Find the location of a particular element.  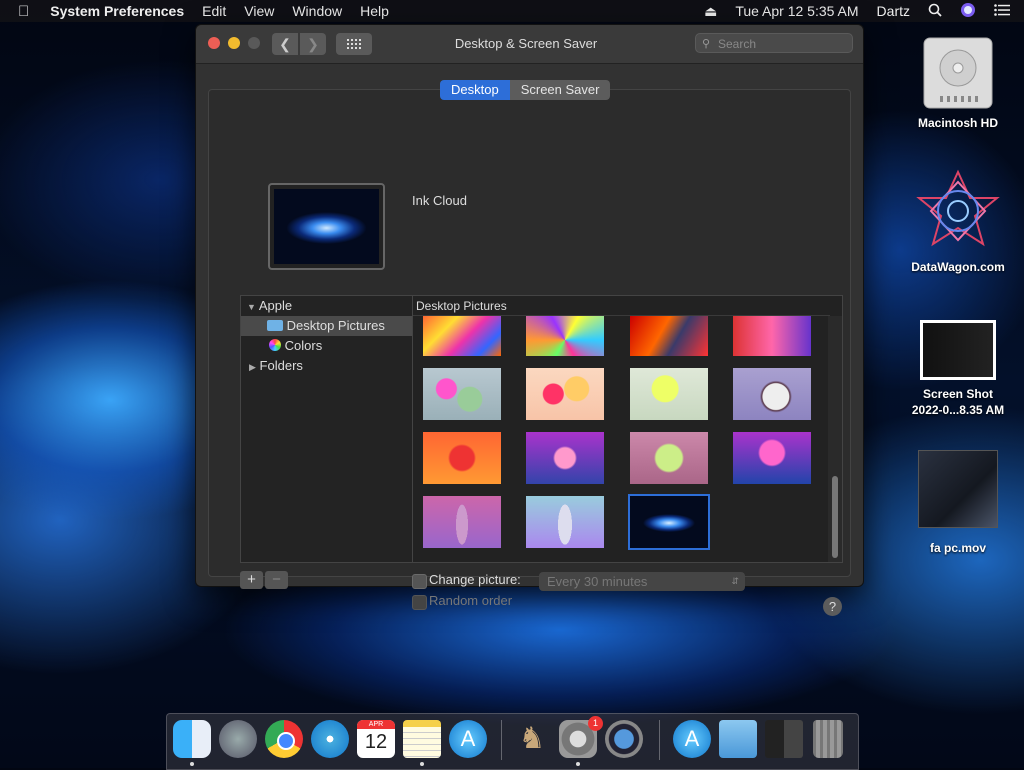

forward-button: ❯ is located at coordinates (313, 44).